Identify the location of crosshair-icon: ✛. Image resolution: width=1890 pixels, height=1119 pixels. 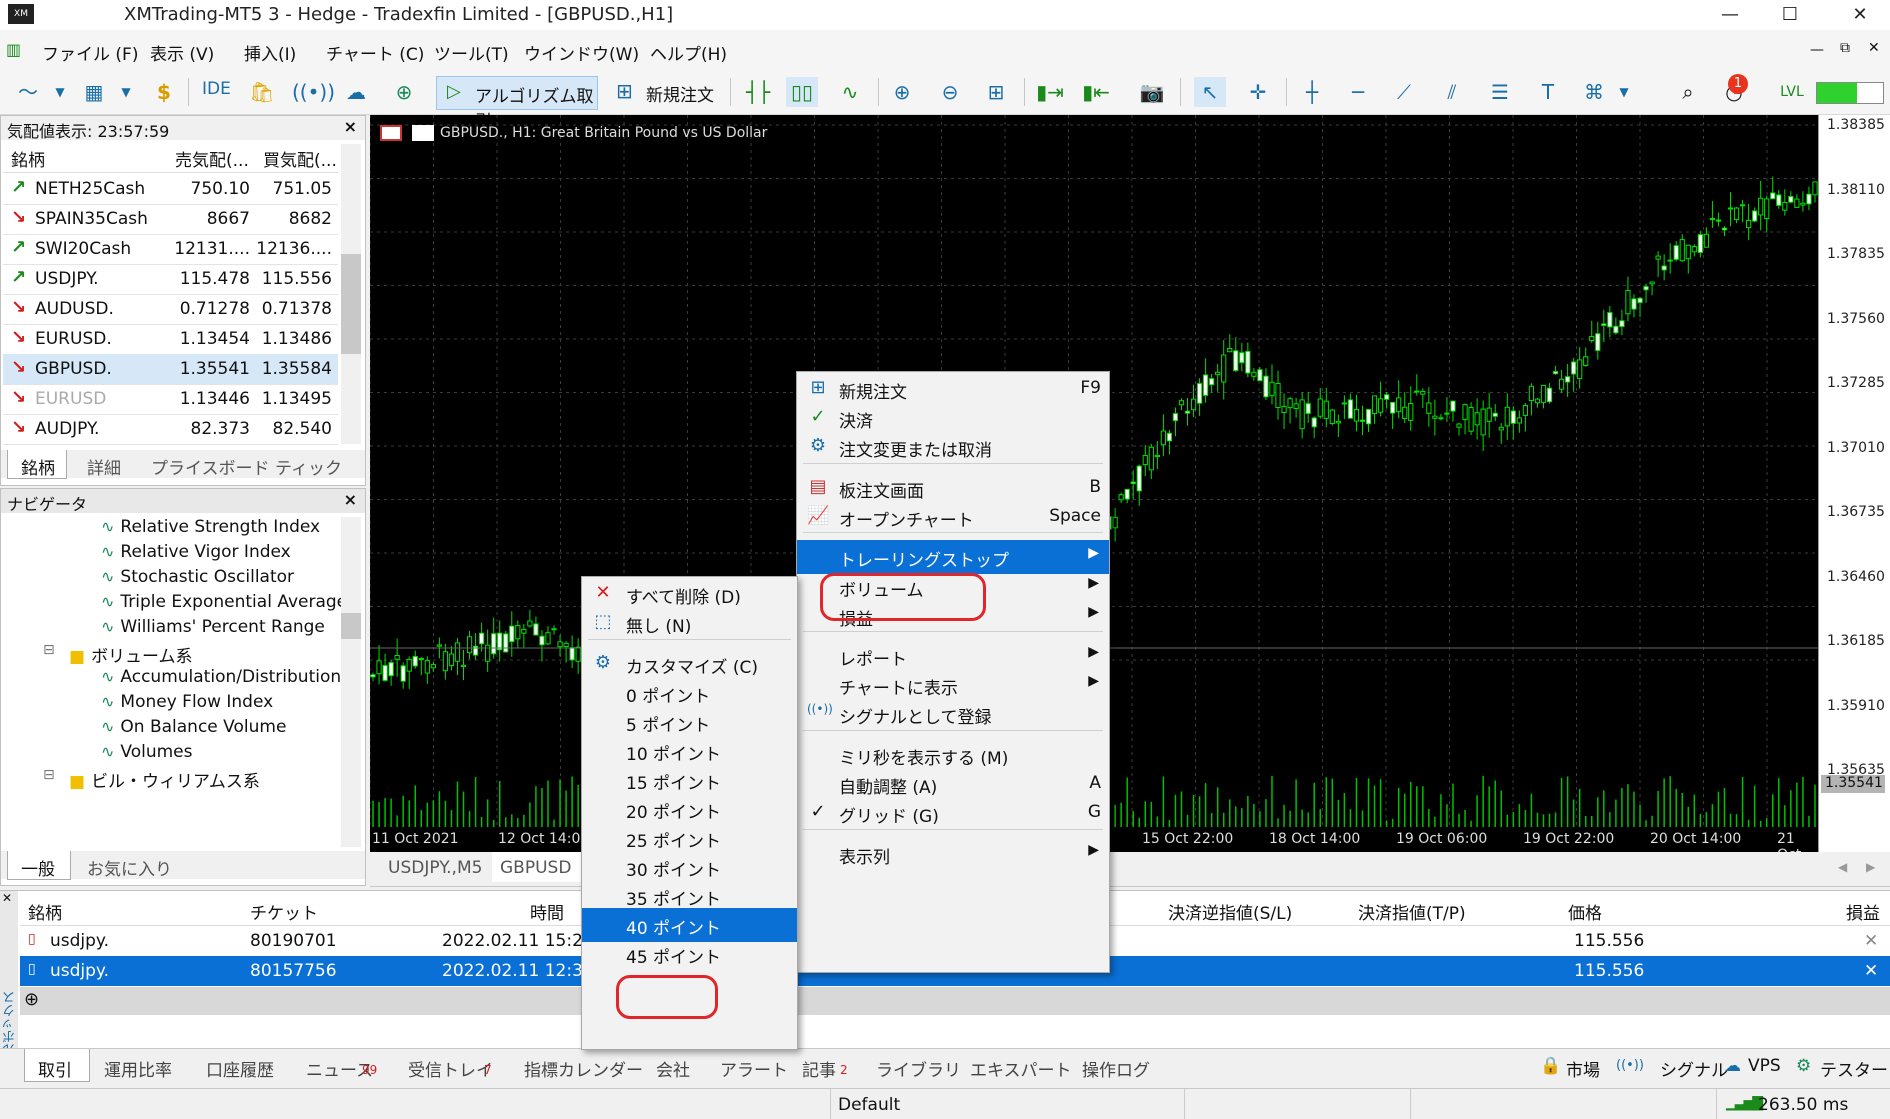
(1258, 92).